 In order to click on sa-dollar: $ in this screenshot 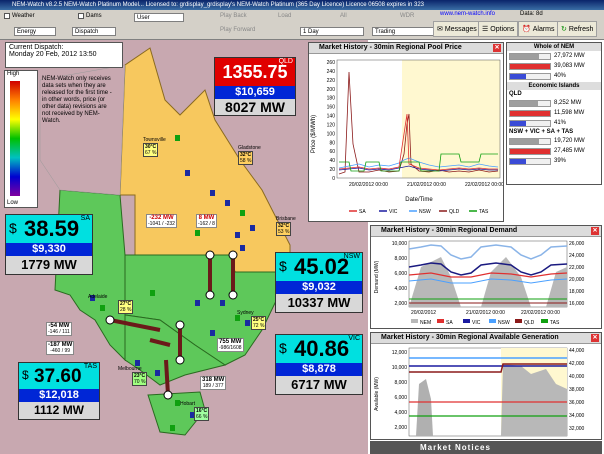, I will do `click(13, 228)`.